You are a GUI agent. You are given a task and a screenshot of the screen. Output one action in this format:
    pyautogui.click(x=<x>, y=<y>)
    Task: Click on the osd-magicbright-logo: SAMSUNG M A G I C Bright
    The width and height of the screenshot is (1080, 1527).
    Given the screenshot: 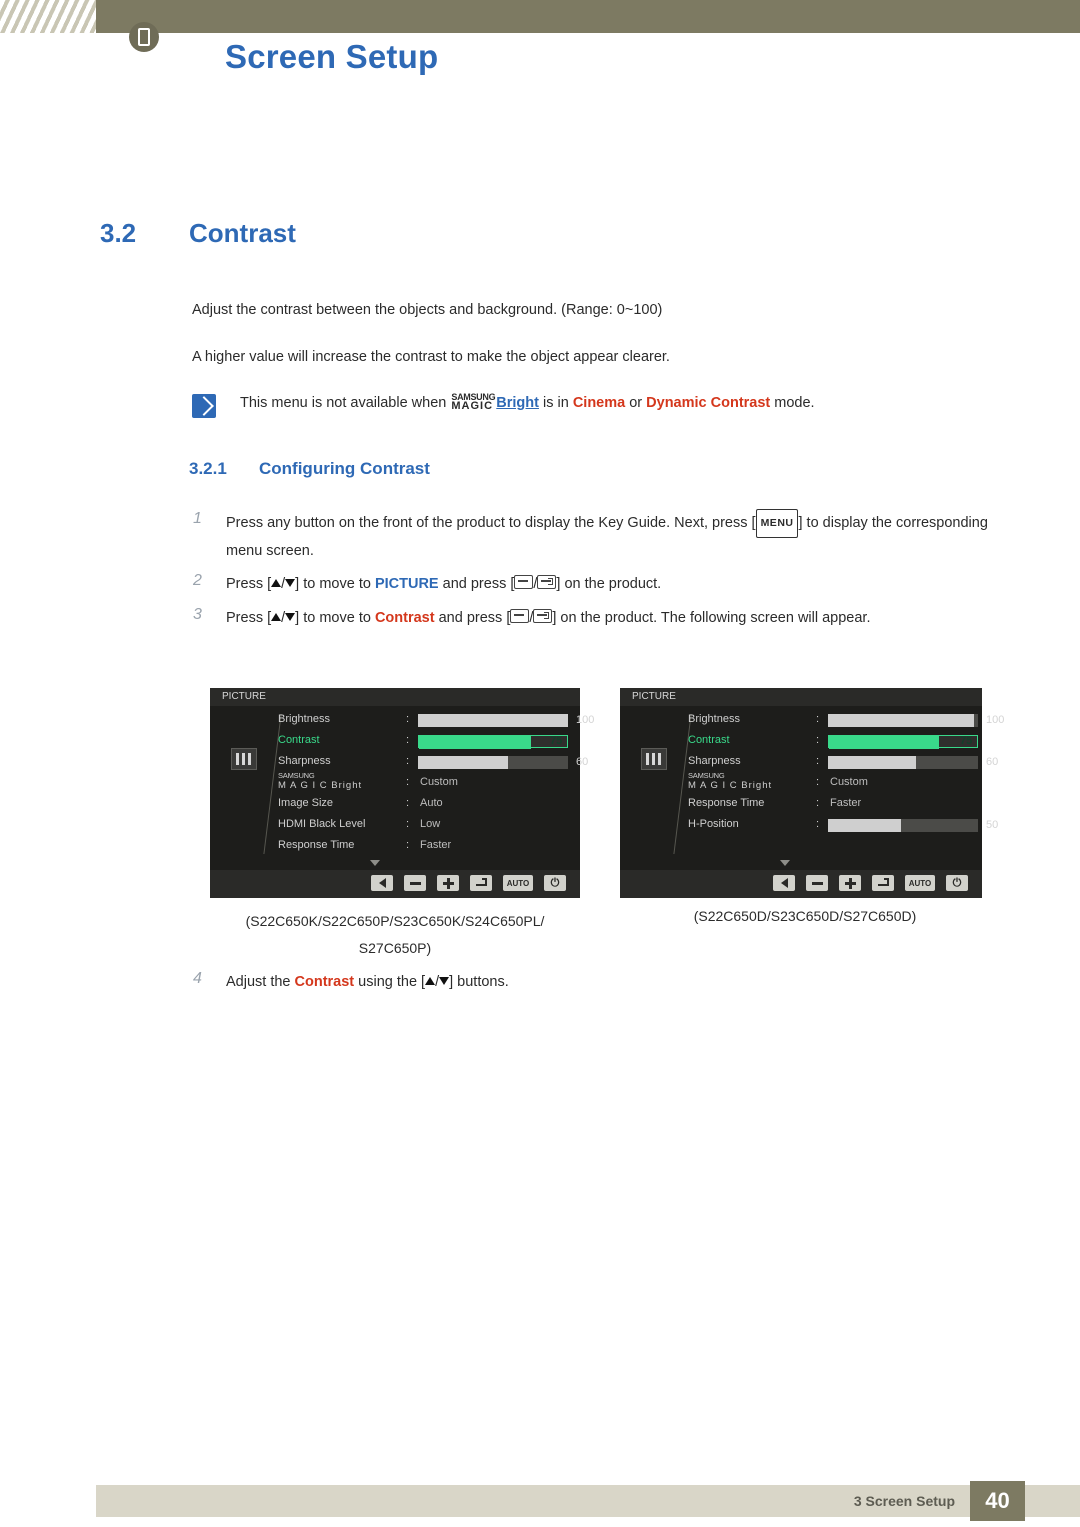 What is the action you would take?
    pyautogui.click(x=320, y=781)
    